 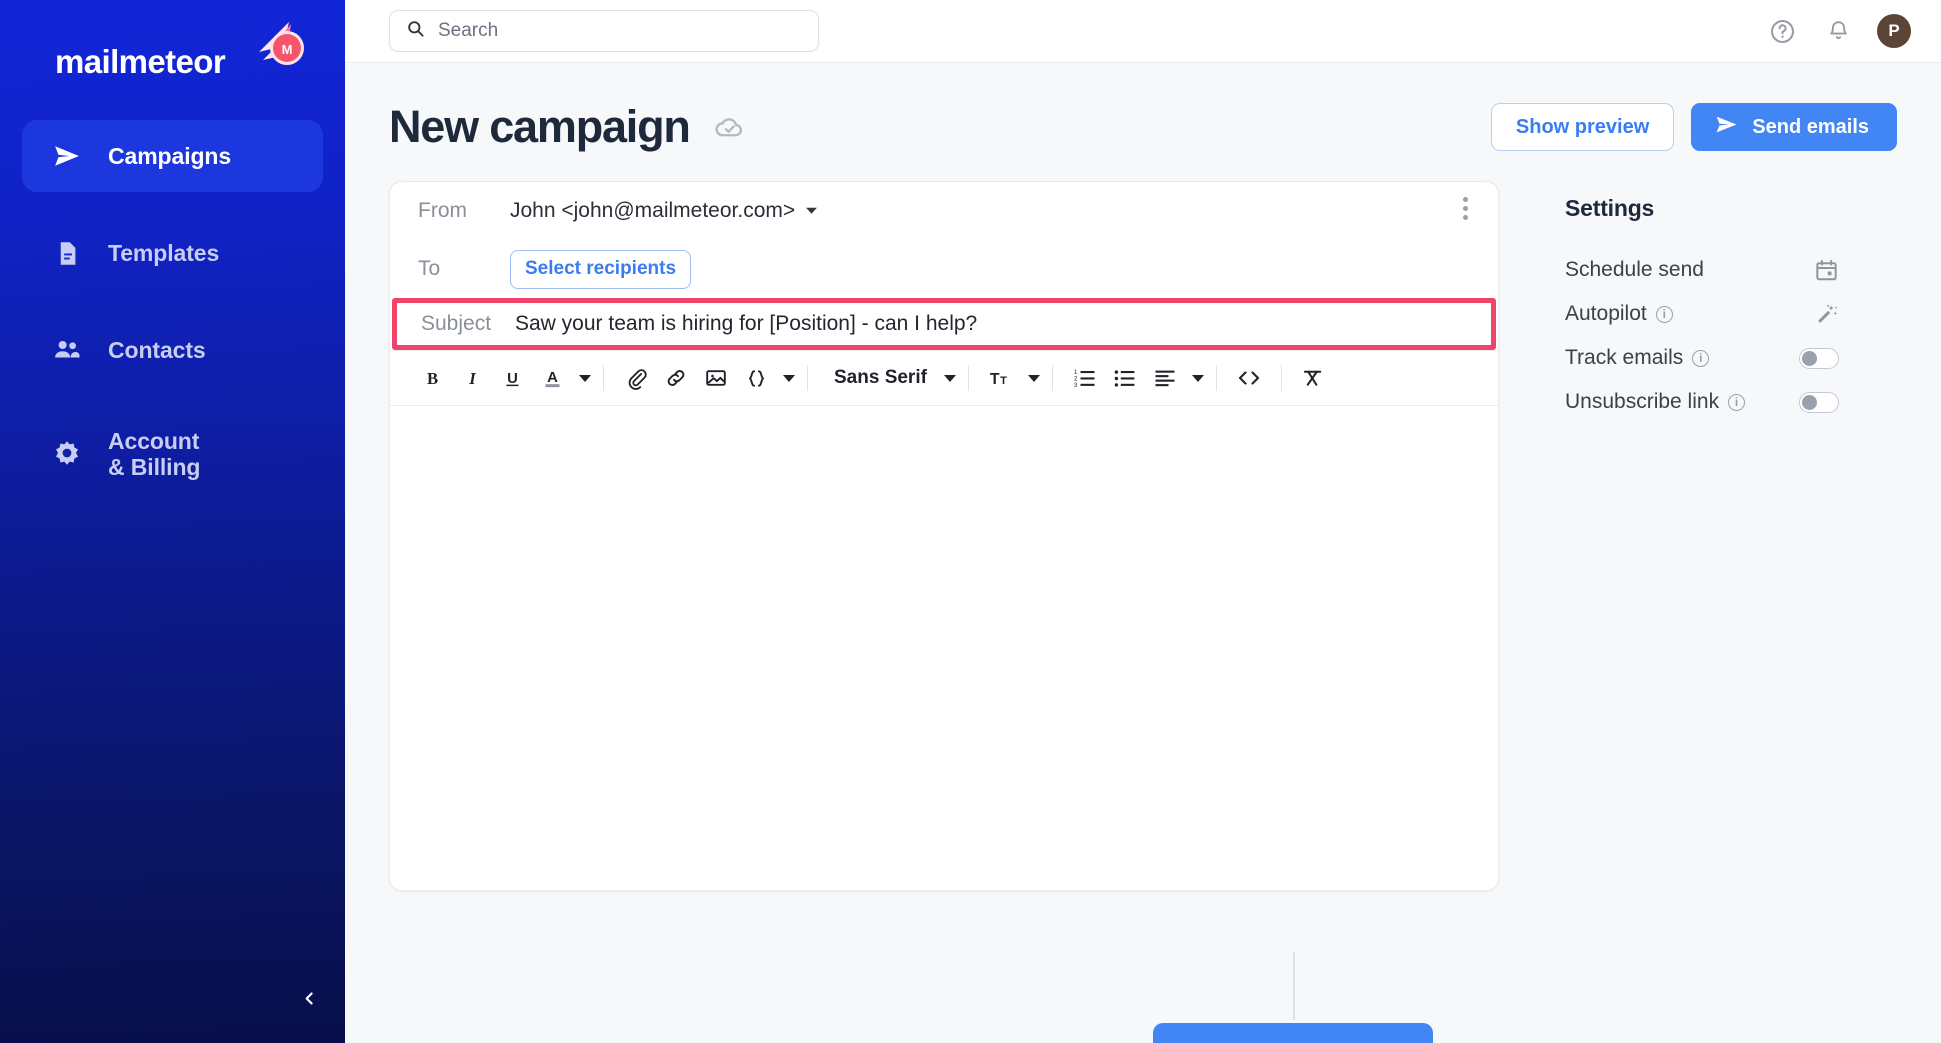 I want to click on setting-unsubscribe-link: Unsubscribe link i, so click(x=1731, y=402).